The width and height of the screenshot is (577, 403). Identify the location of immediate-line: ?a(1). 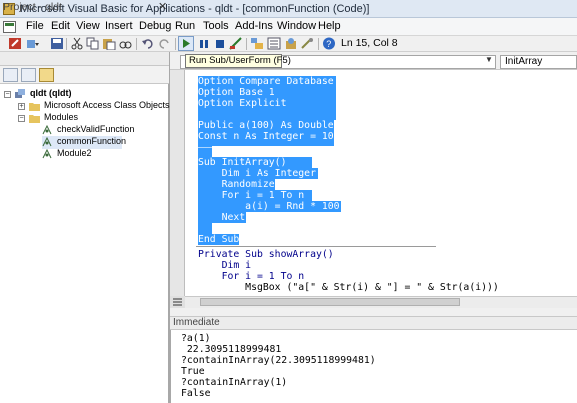
(196, 338).